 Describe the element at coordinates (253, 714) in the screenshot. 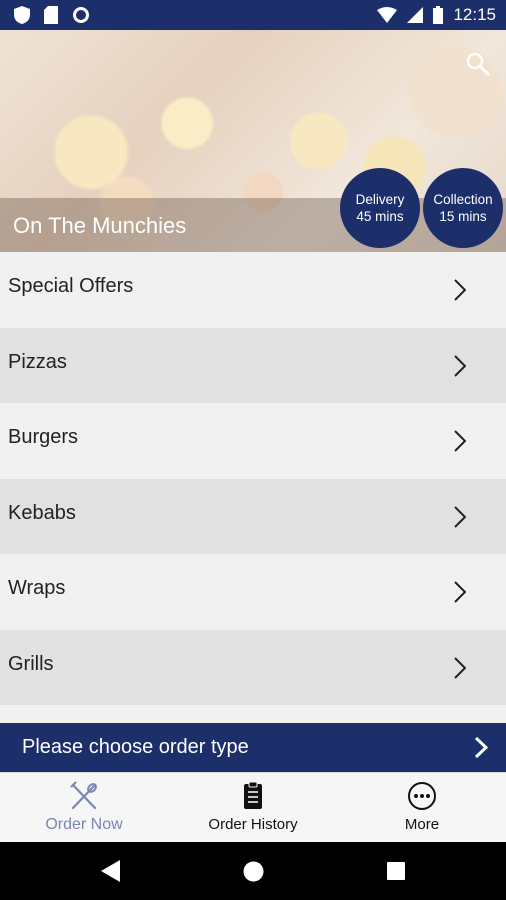

I see `menu-list-tail` at that location.